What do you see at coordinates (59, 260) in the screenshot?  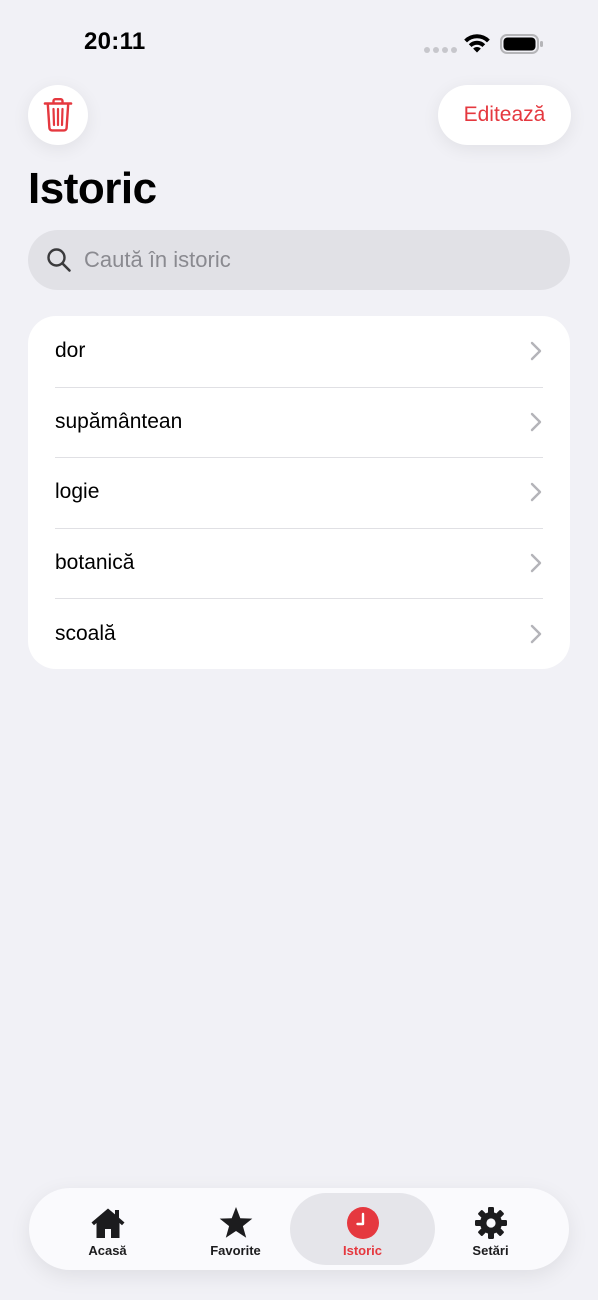 I see `search-icon` at bounding box center [59, 260].